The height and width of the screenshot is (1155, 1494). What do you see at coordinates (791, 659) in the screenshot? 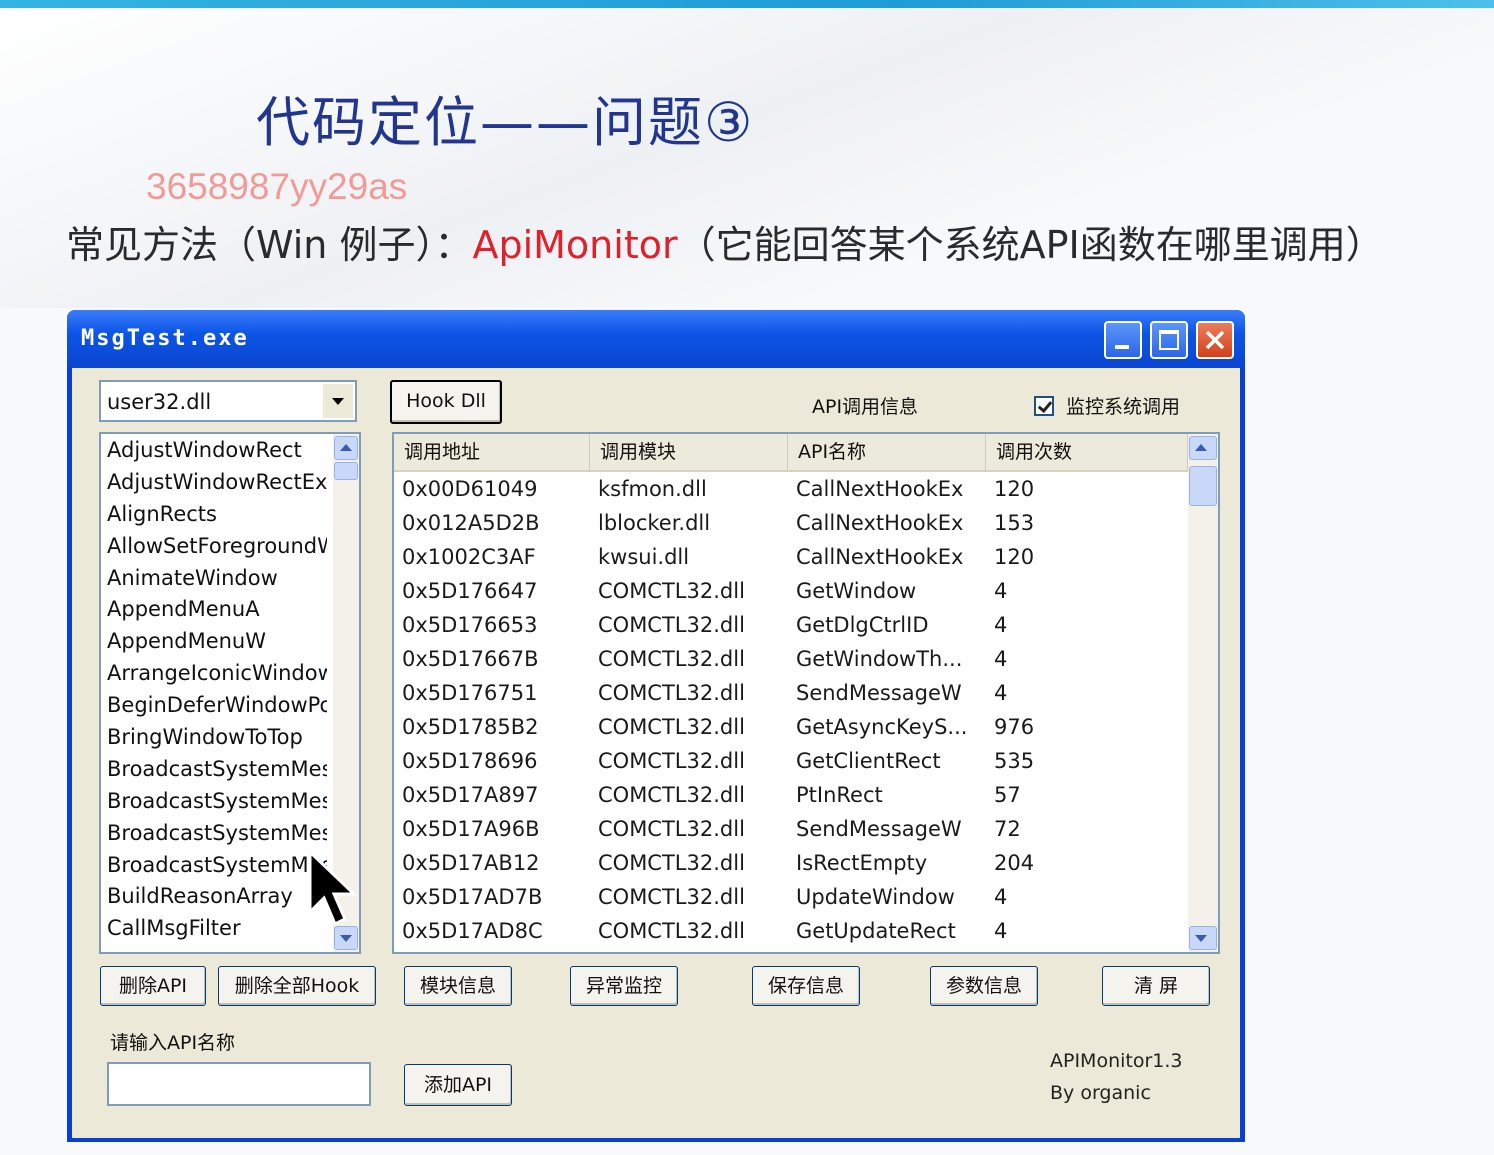
I see `table-row: 0x5D17667B COMCTL32.dll GetWindowTh... 4` at bounding box center [791, 659].